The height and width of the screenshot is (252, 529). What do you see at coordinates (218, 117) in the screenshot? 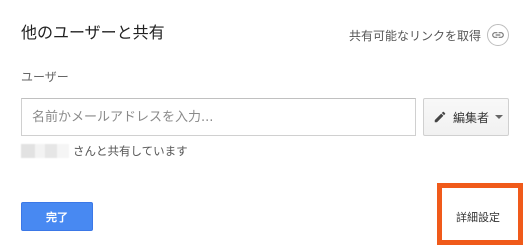
I see `user-email-input` at bounding box center [218, 117].